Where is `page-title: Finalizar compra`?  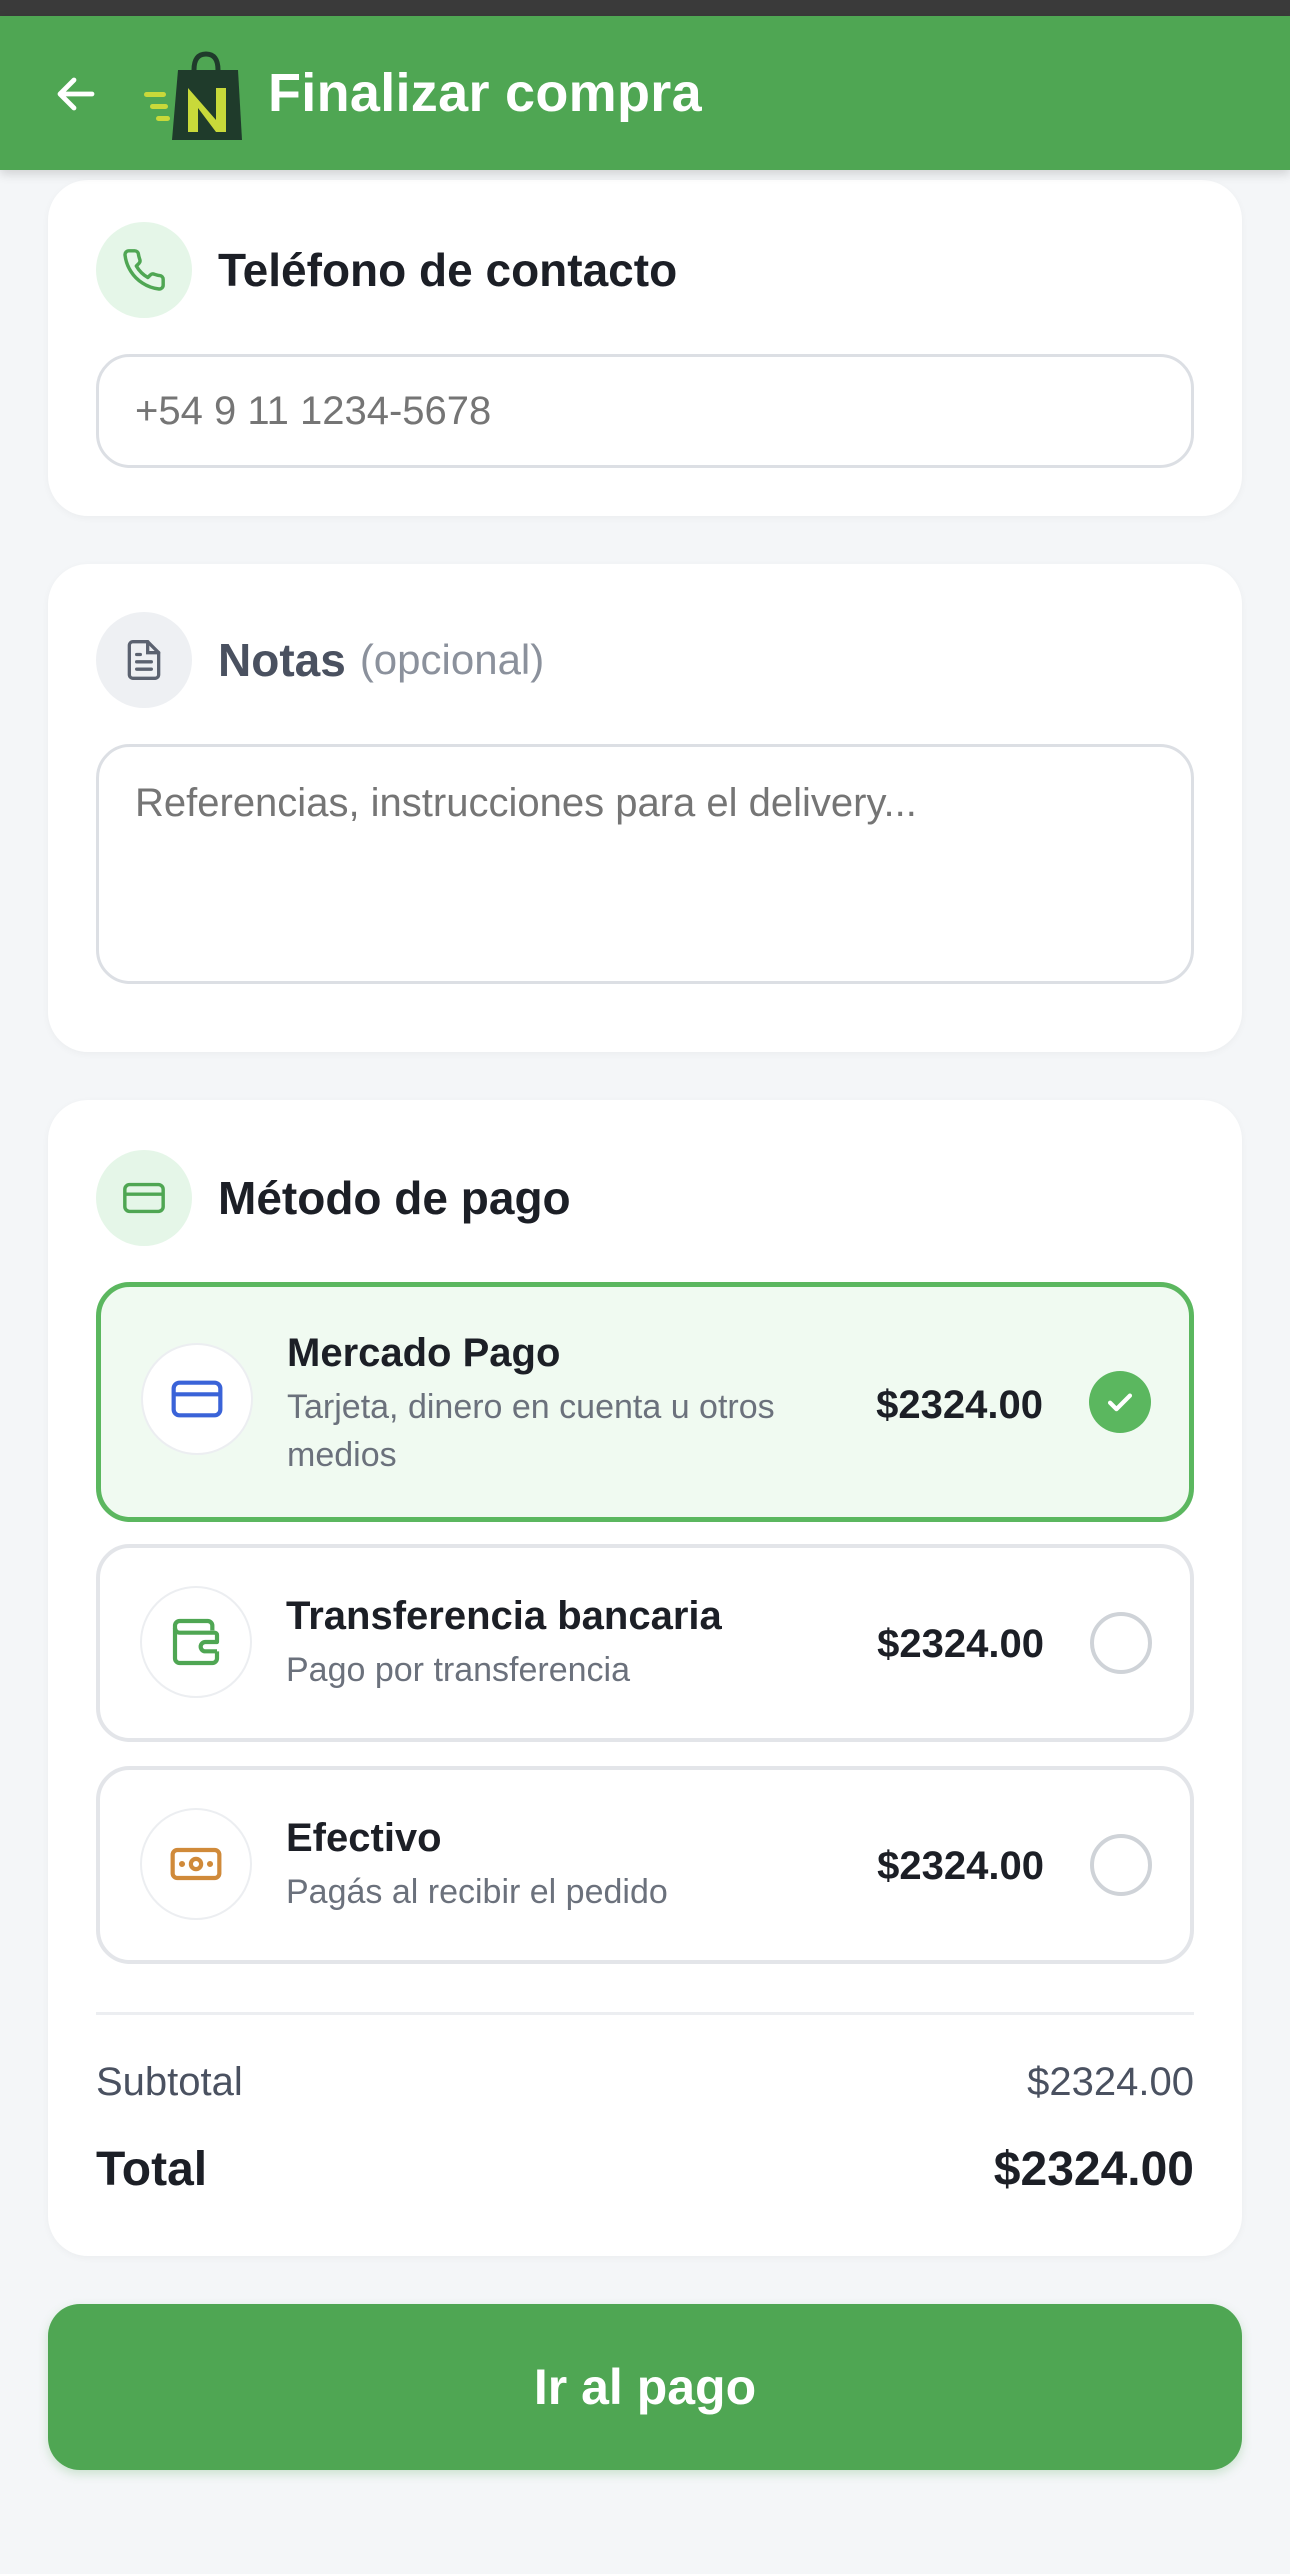
page-title: Finalizar compra is located at coordinates (485, 93).